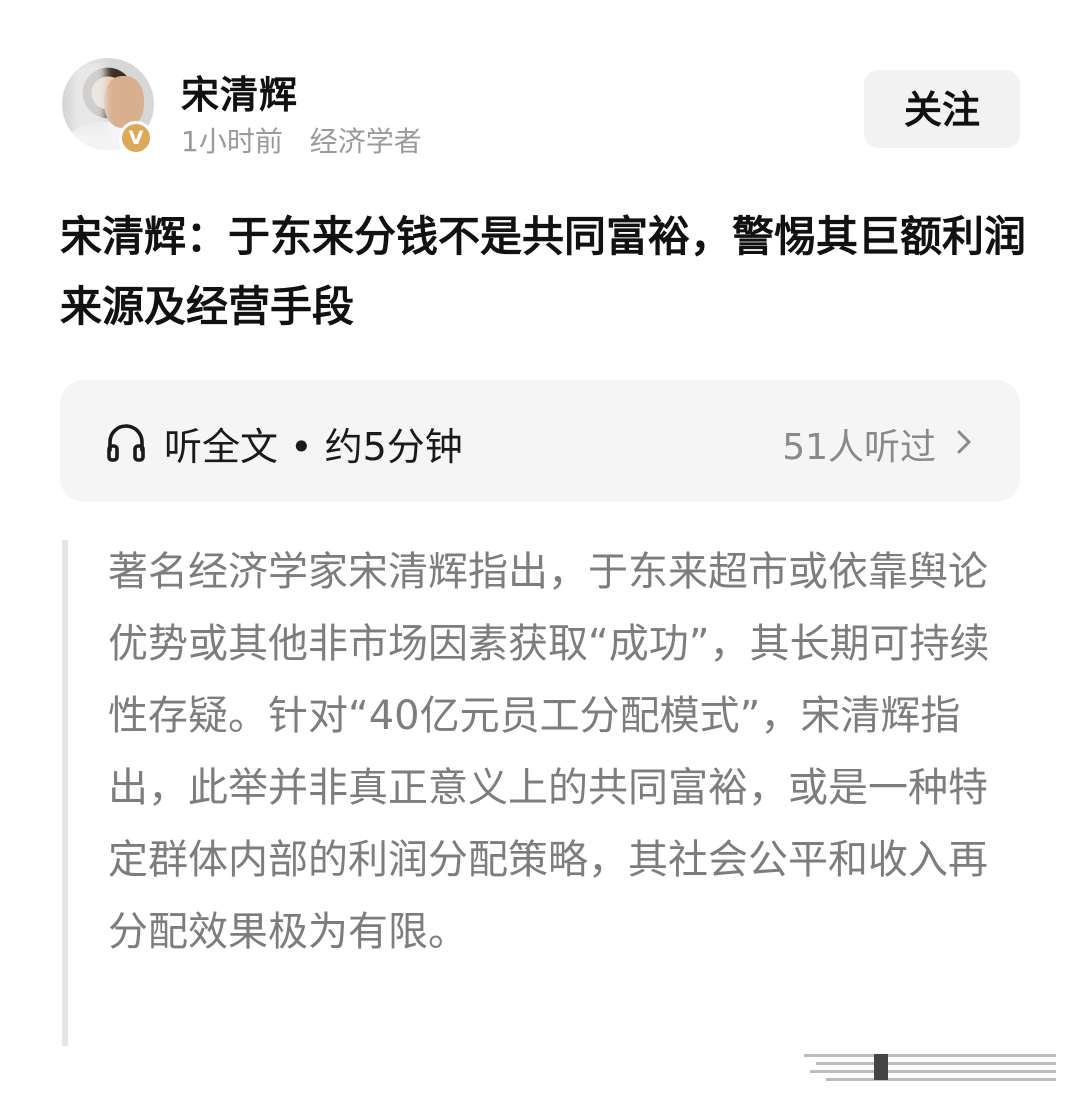  Describe the element at coordinates (859, 447) in the screenshot. I see `listen-count: 51人听过` at that location.